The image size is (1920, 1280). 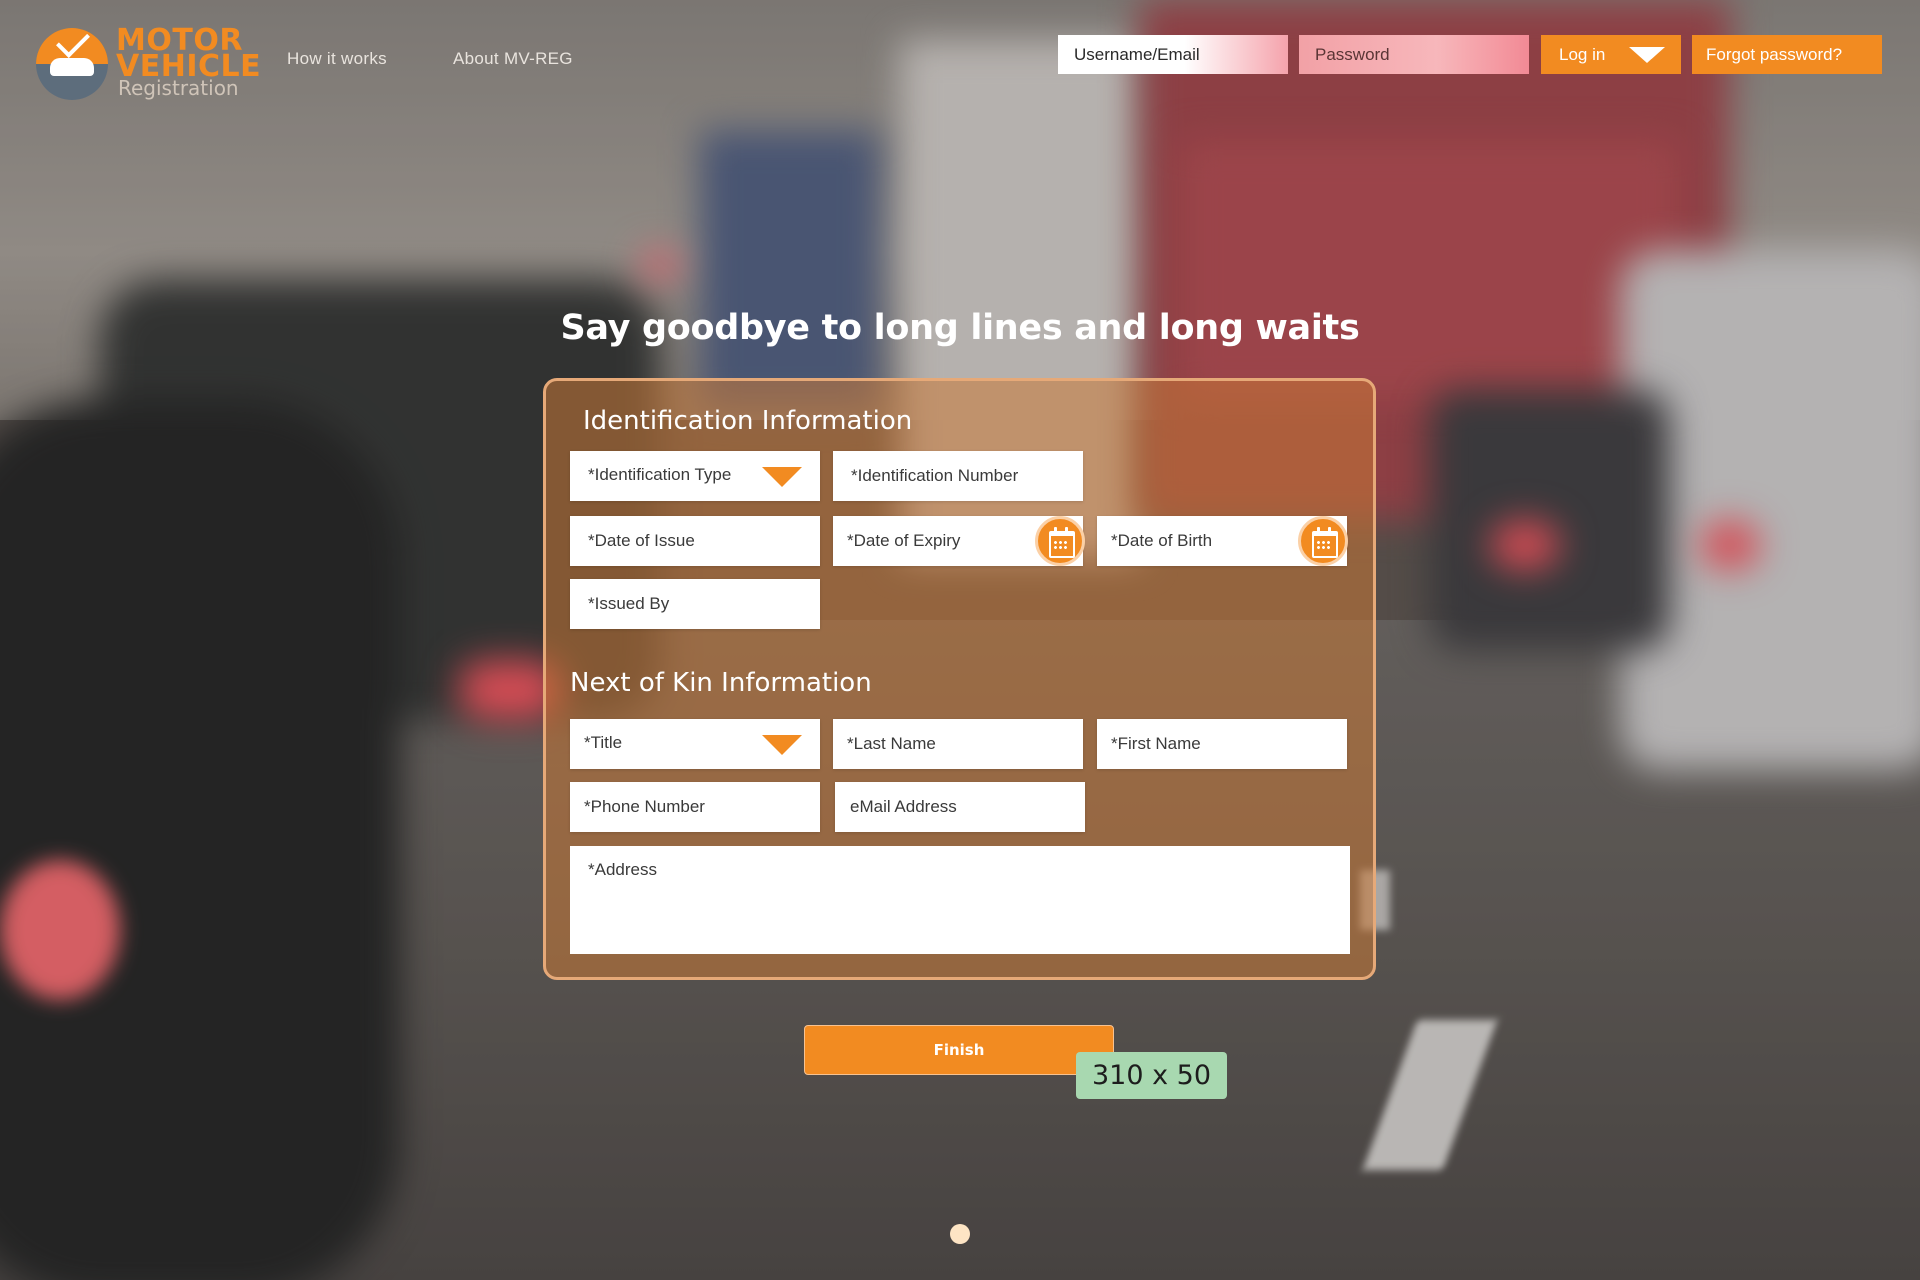 I want to click on password-input, so click(x=1414, y=54).